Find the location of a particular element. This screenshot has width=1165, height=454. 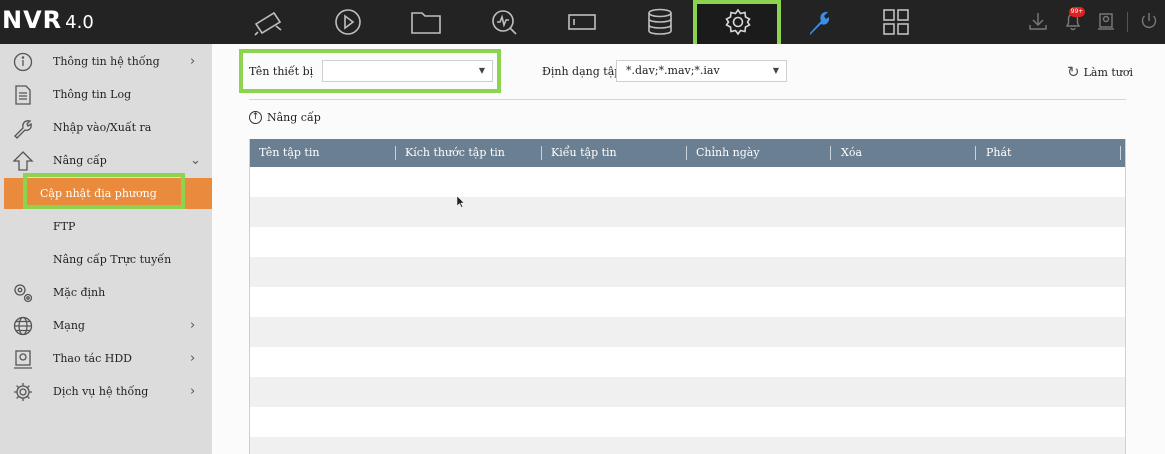

device-icon is located at coordinates (582, 22).